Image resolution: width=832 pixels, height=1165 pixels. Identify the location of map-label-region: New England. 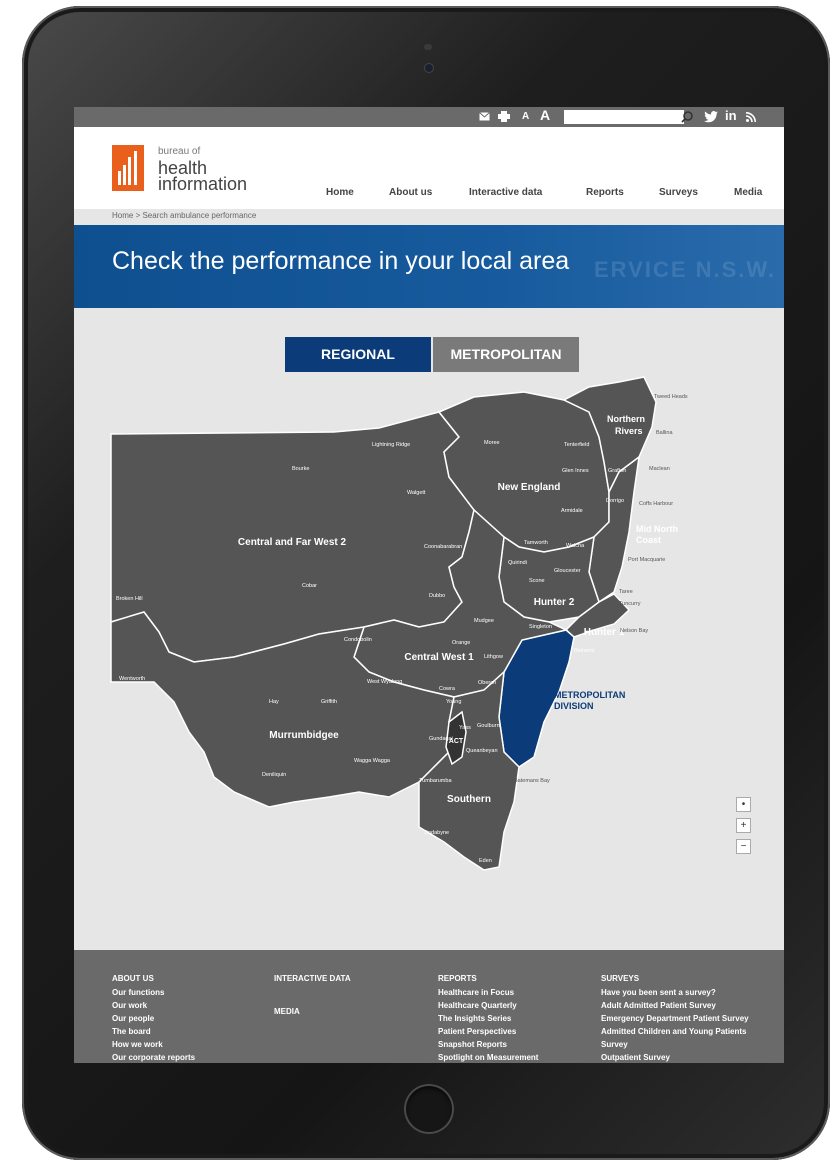
(529, 487).